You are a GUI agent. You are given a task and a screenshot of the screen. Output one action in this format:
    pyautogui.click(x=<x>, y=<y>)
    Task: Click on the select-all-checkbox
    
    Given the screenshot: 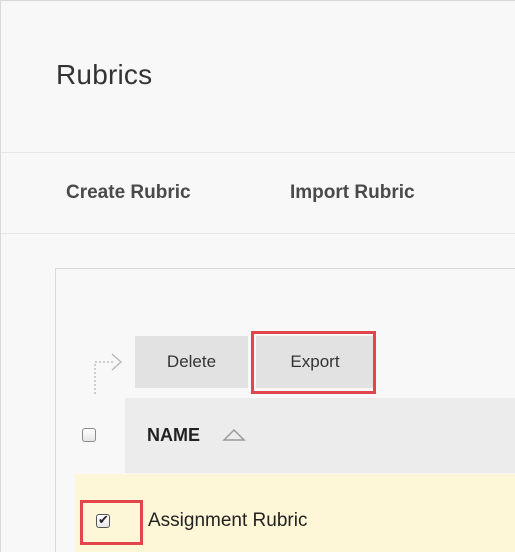 What is the action you would take?
    pyautogui.click(x=89, y=435)
    